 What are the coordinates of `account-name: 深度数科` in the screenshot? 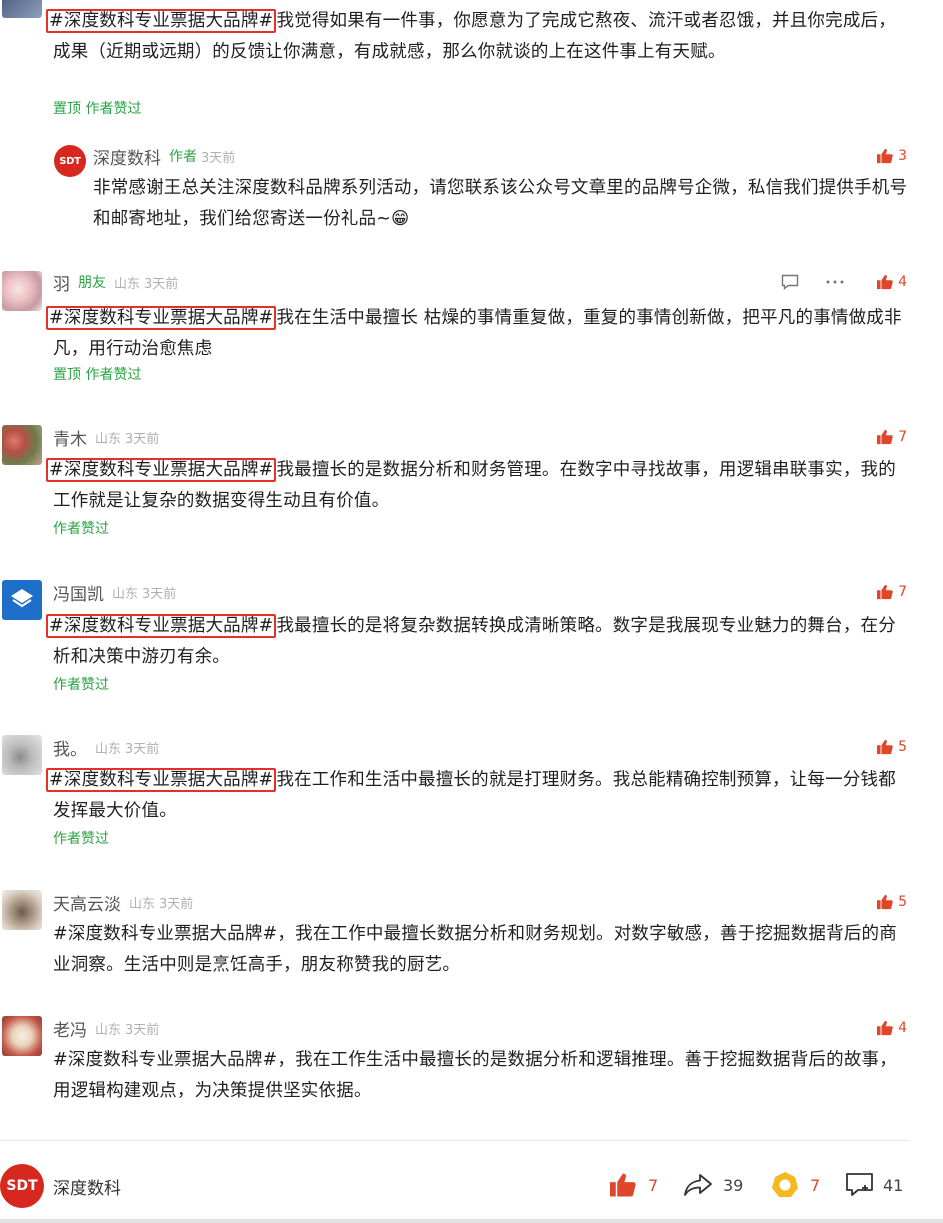 It's located at (87, 1186).